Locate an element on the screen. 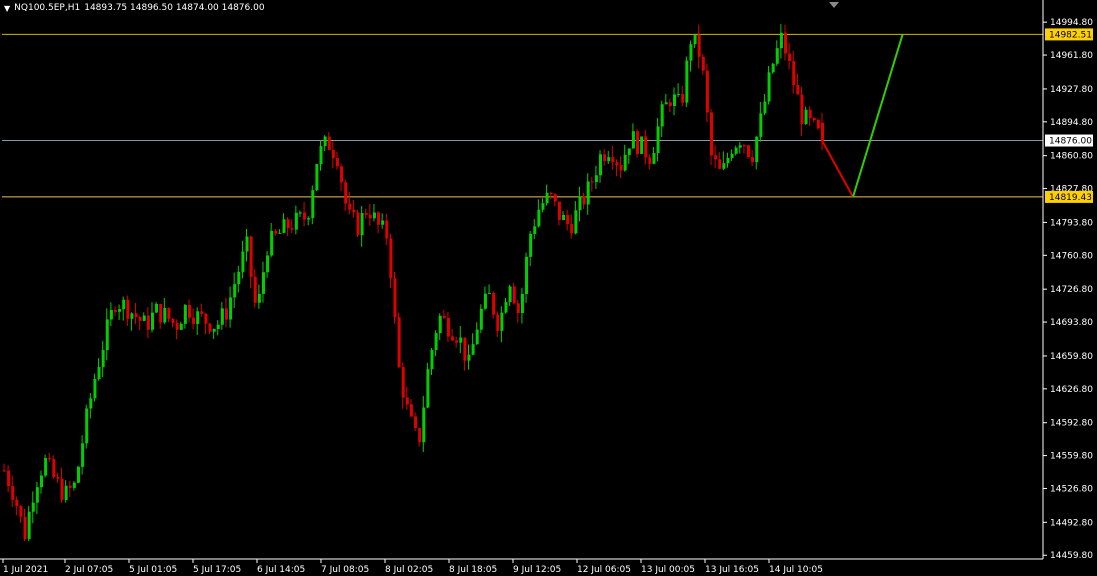 The width and height of the screenshot is (1097, 576). time-tick-label: 6 Jul 14:05 is located at coordinates (281, 570).